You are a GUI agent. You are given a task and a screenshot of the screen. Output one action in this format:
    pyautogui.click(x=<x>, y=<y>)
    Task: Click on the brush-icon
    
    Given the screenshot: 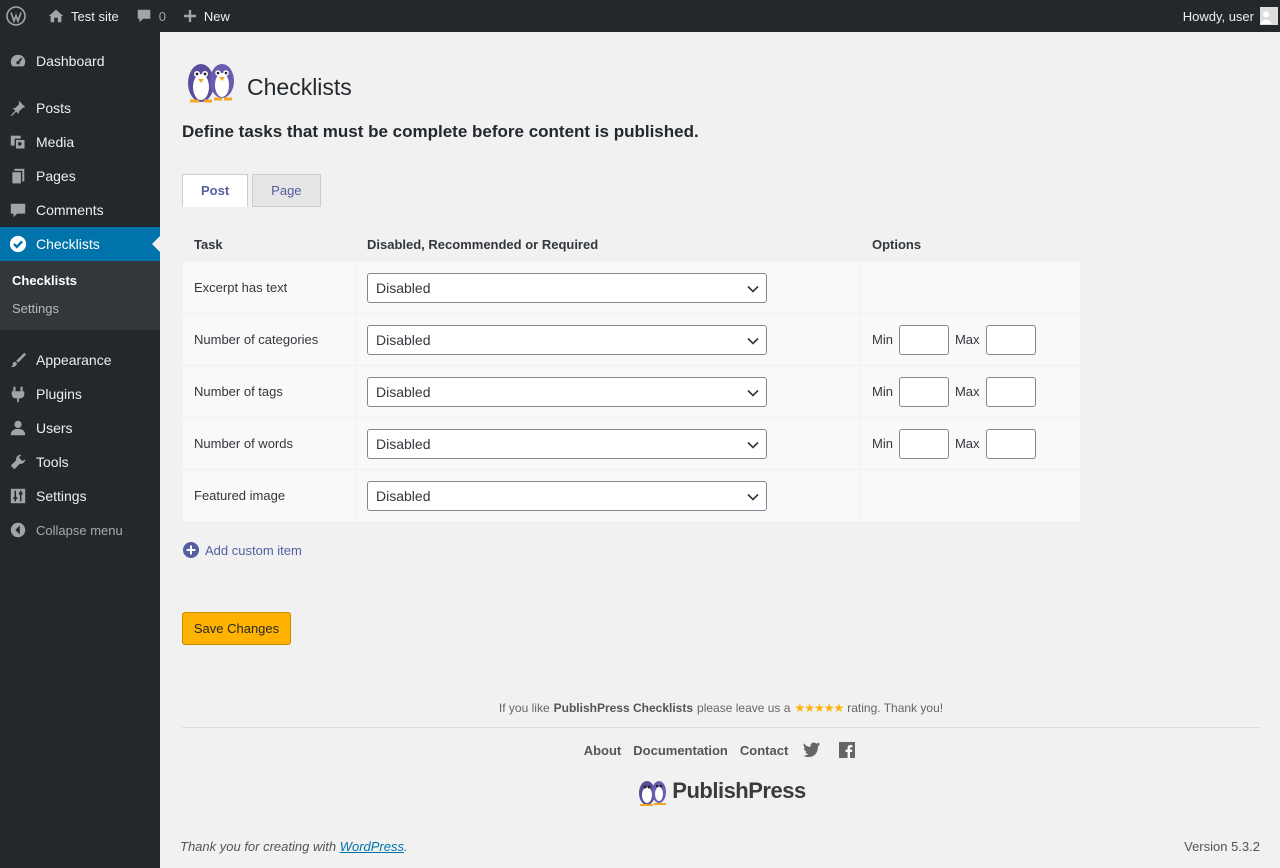 What is the action you would take?
    pyautogui.click(x=18, y=360)
    